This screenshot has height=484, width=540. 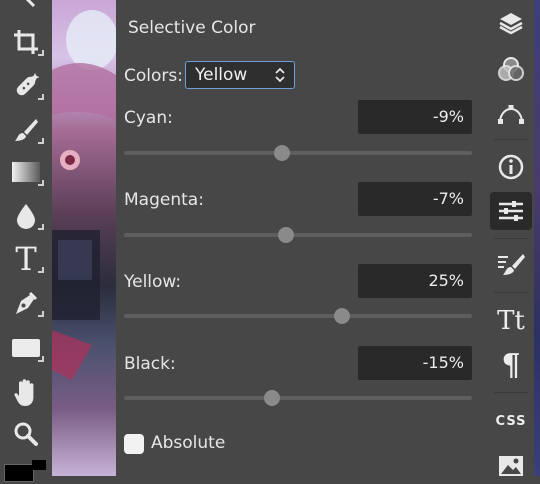 What do you see at coordinates (511, 112) in the screenshot?
I see `paths-icon` at bounding box center [511, 112].